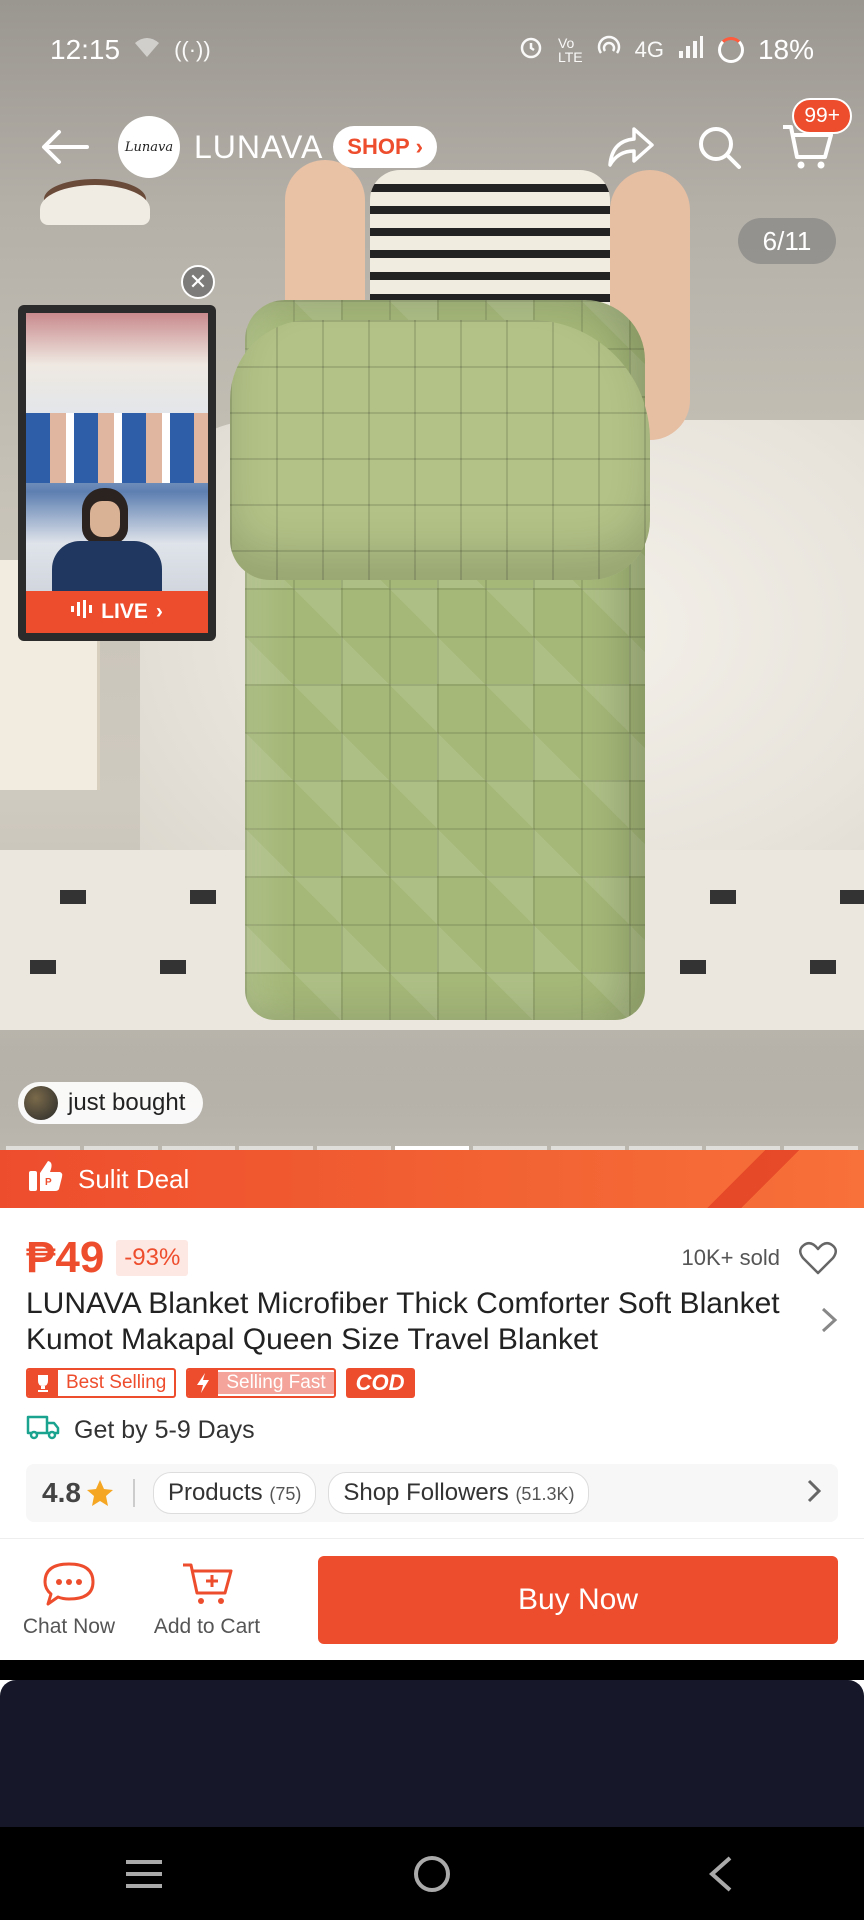 This screenshot has width=864, height=1920. Describe the element at coordinates (147, 50) in the screenshot. I see `wifi-icon` at that location.